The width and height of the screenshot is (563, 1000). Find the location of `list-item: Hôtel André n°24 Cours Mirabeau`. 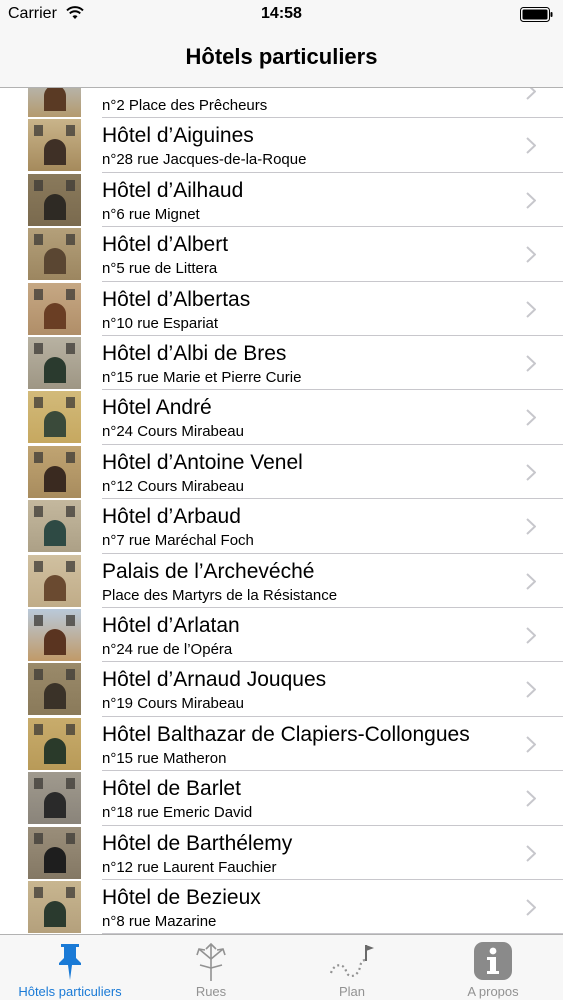

list-item: Hôtel André n°24 Cours Mirabeau is located at coordinates (281, 417).